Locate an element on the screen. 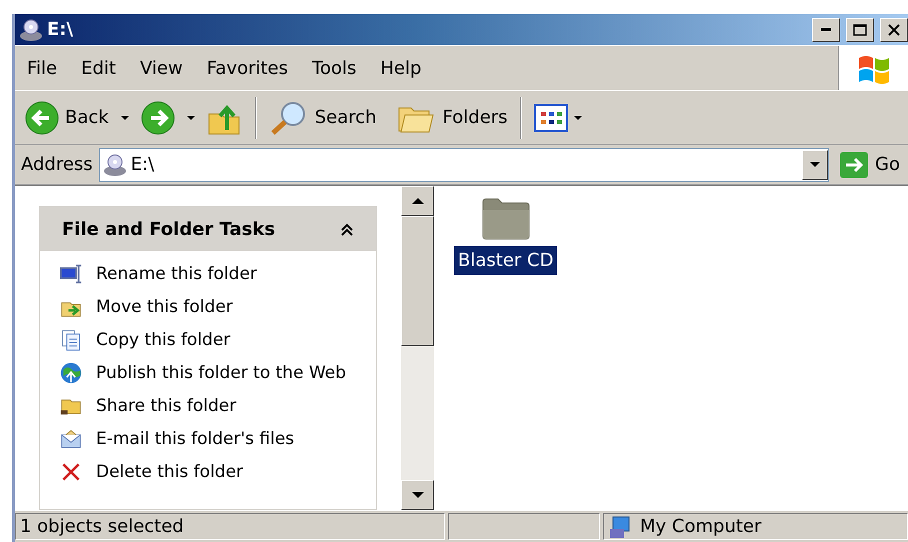  delete-x-icon is located at coordinates (71, 472).